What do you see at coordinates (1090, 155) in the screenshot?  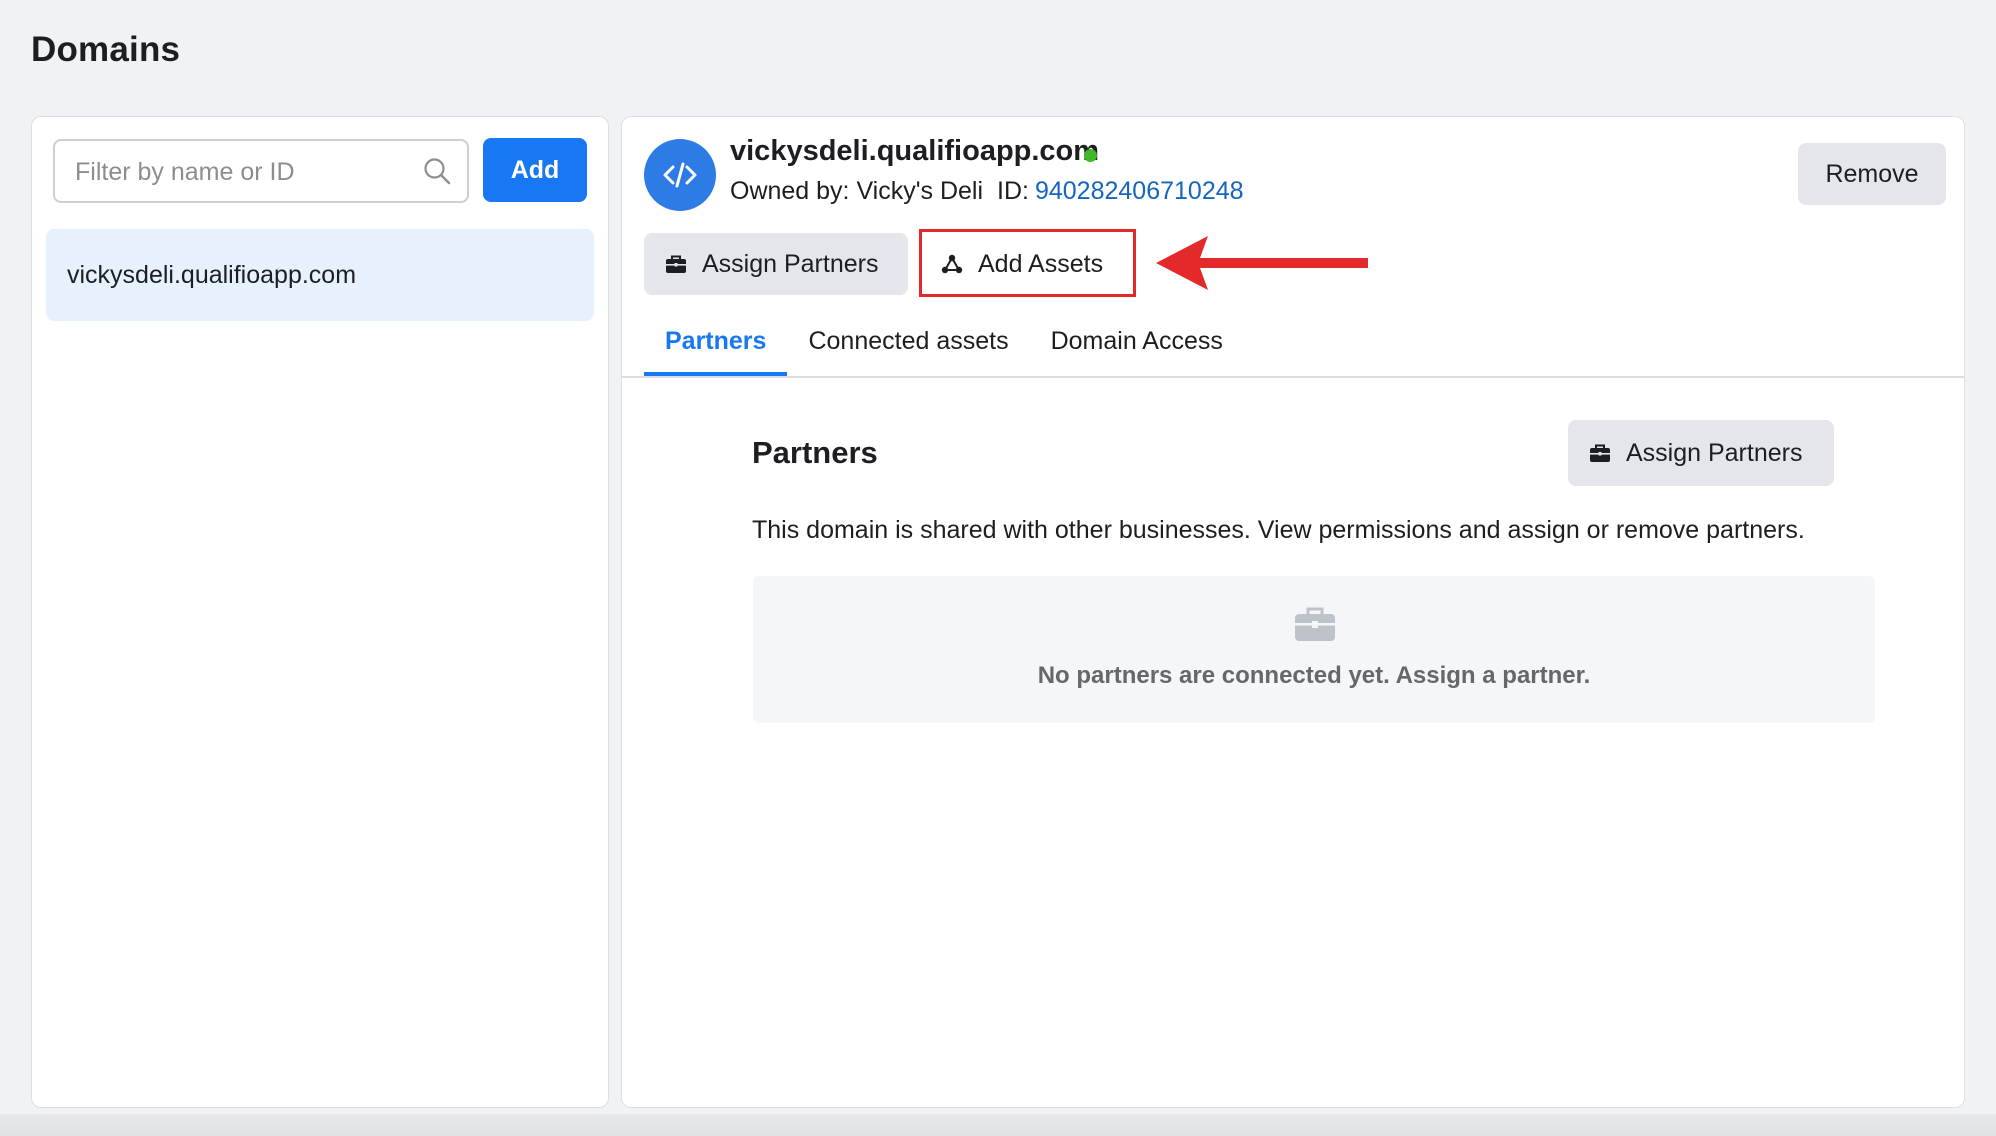 I see `status-indicator` at bounding box center [1090, 155].